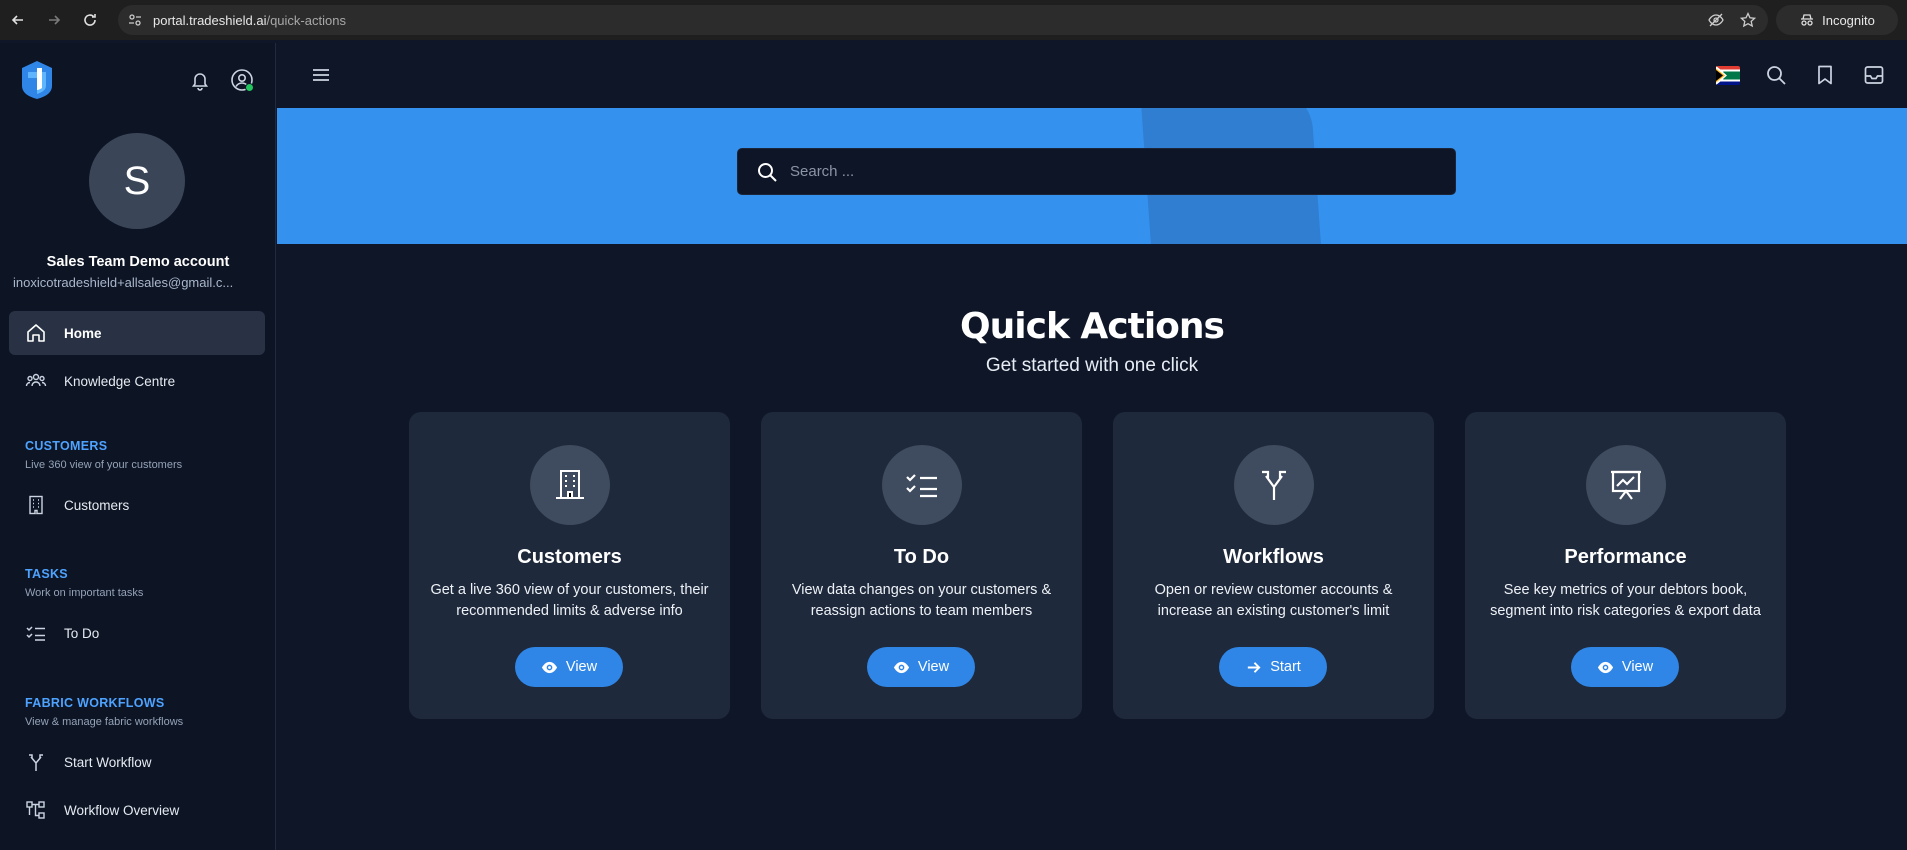 The height and width of the screenshot is (850, 1907). What do you see at coordinates (122, 810) in the screenshot?
I see `sidebar-item-label: Workflow Overview` at bounding box center [122, 810].